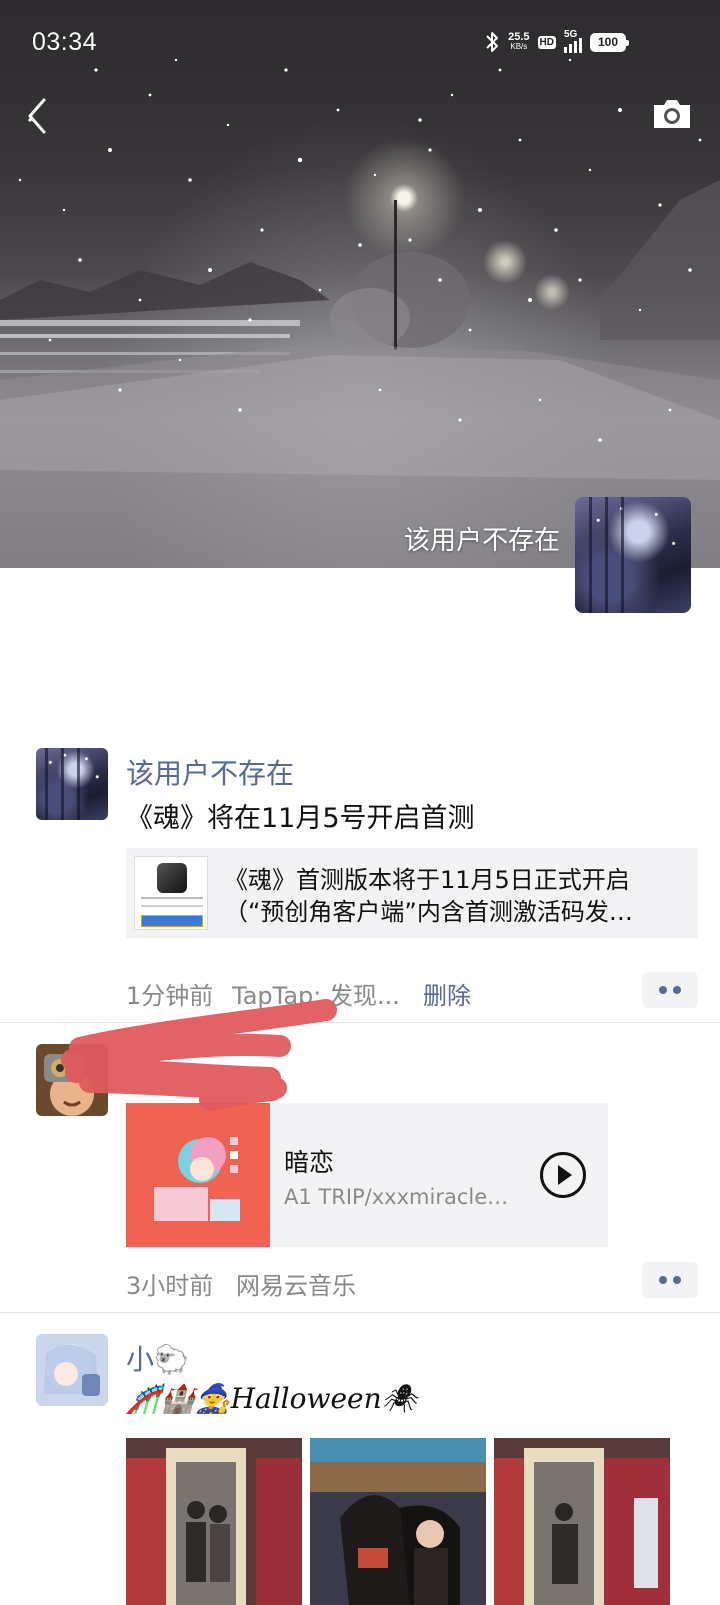 This screenshot has height=1605, width=720. I want to click on profile-avatar, so click(633, 555).